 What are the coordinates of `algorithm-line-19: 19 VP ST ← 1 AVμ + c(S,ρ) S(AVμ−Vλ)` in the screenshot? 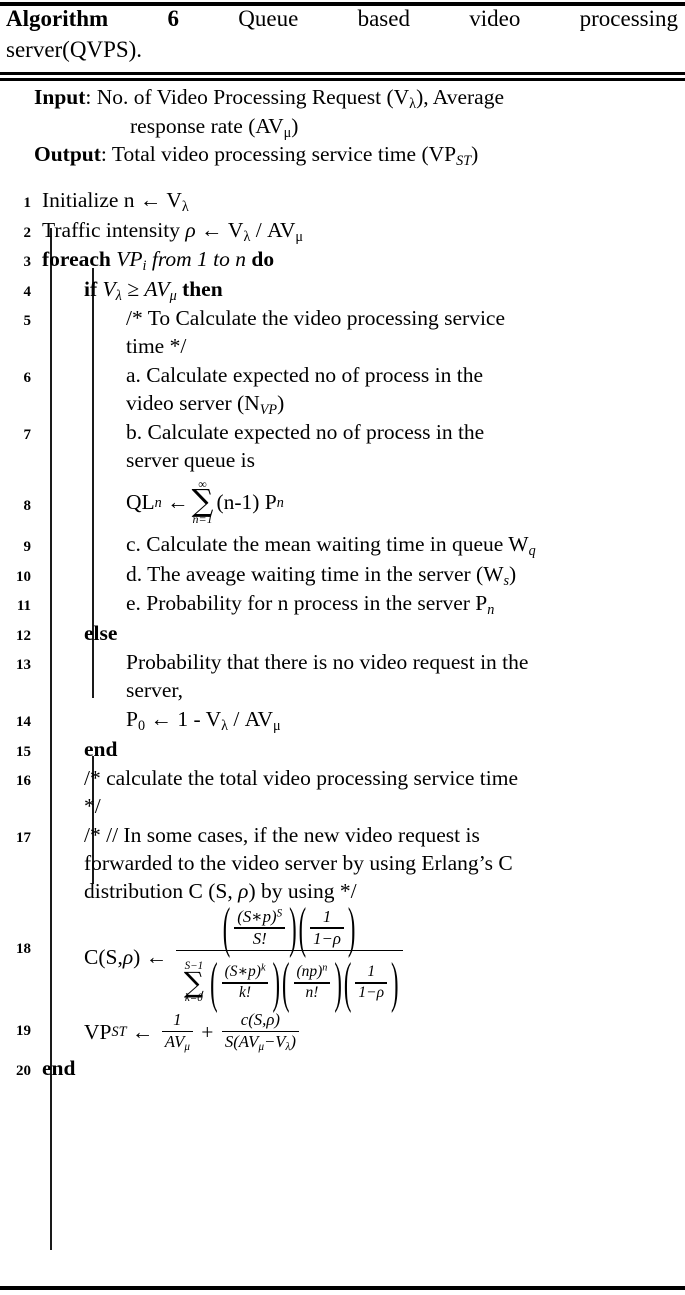 It's located at (342, 1031).